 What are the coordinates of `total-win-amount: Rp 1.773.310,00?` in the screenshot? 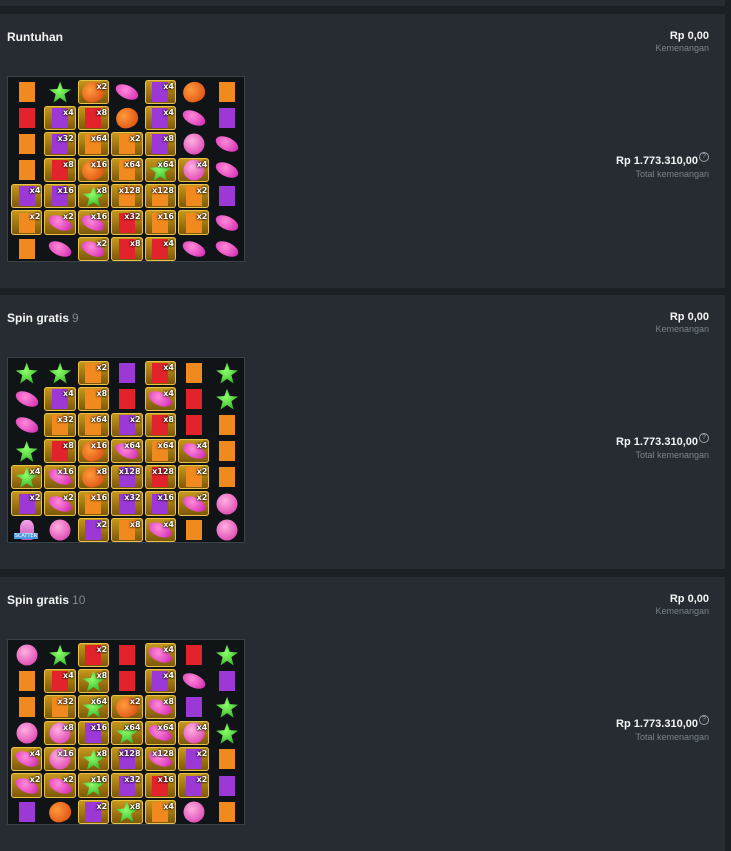 It's located at (662, 159).